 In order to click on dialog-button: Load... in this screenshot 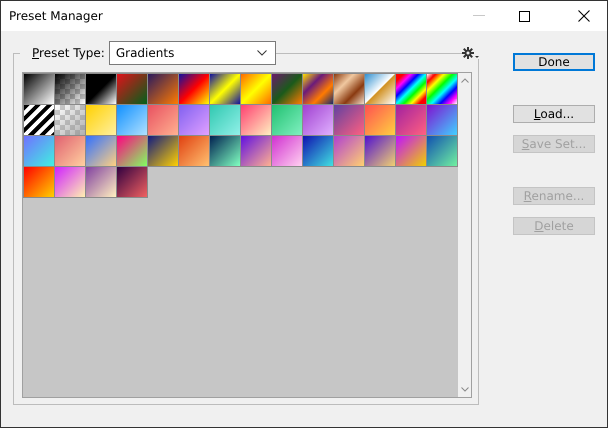, I will do `click(554, 114)`.